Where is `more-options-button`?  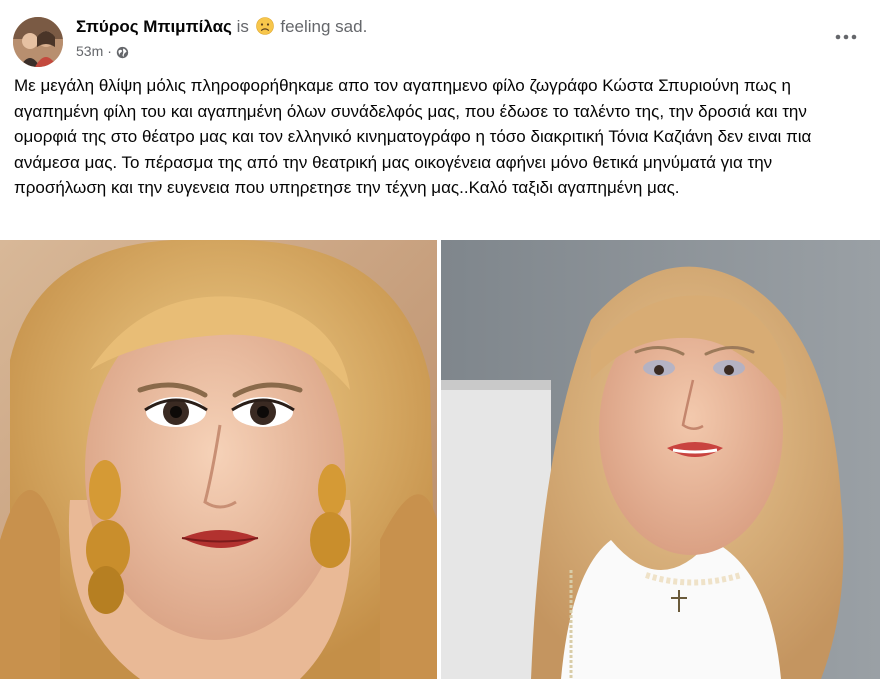 more-options-button is located at coordinates (846, 37).